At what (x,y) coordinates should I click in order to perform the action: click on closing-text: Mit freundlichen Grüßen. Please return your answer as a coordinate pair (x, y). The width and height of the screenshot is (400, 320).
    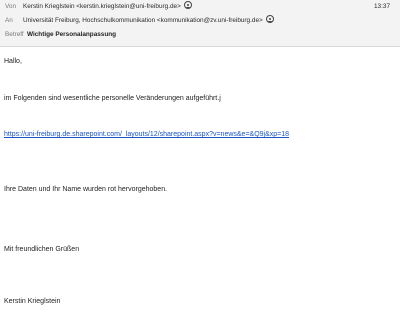
    Looking at the image, I should click on (42, 249).